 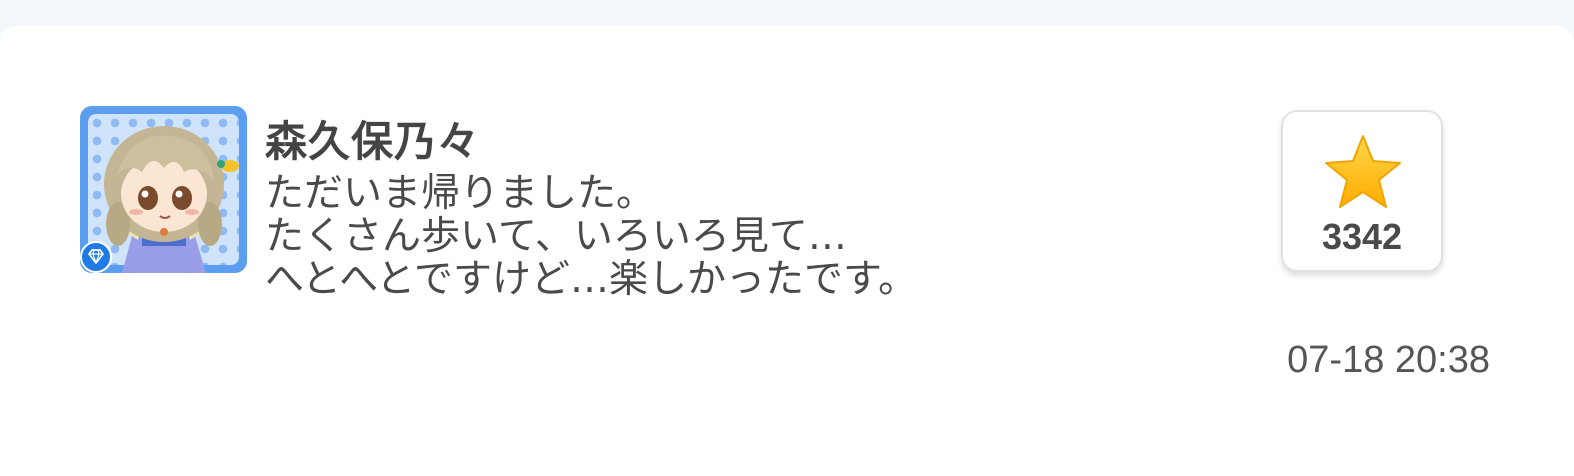 I want to click on diamond-badge, so click(x=96, y=257).